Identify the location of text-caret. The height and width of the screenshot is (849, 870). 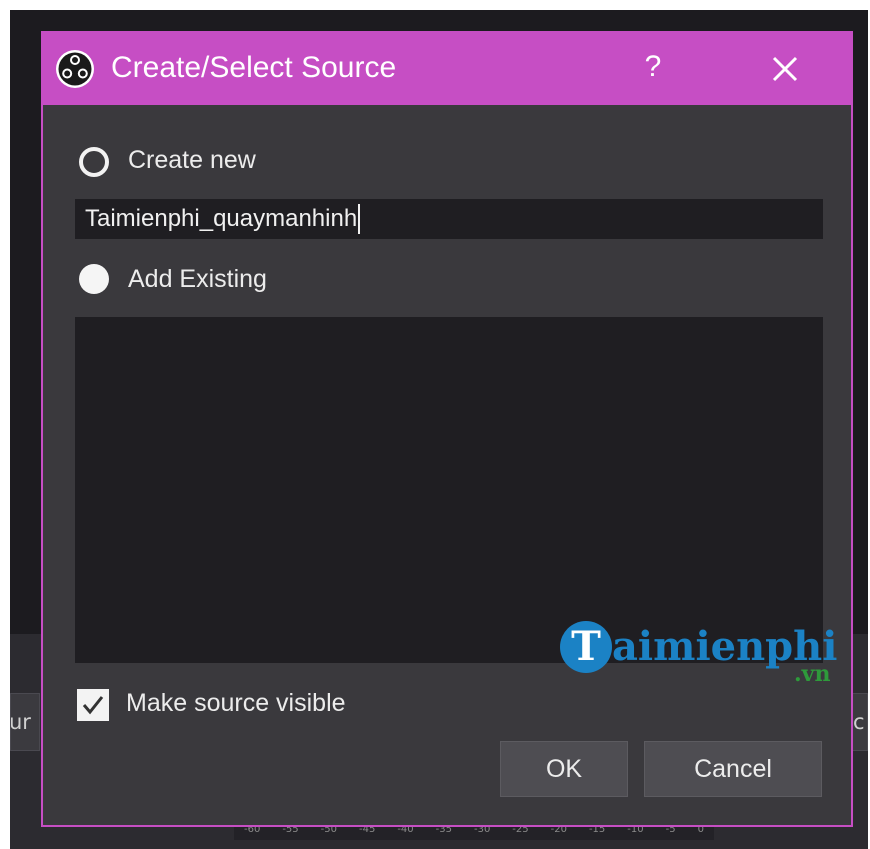
(359, 219).